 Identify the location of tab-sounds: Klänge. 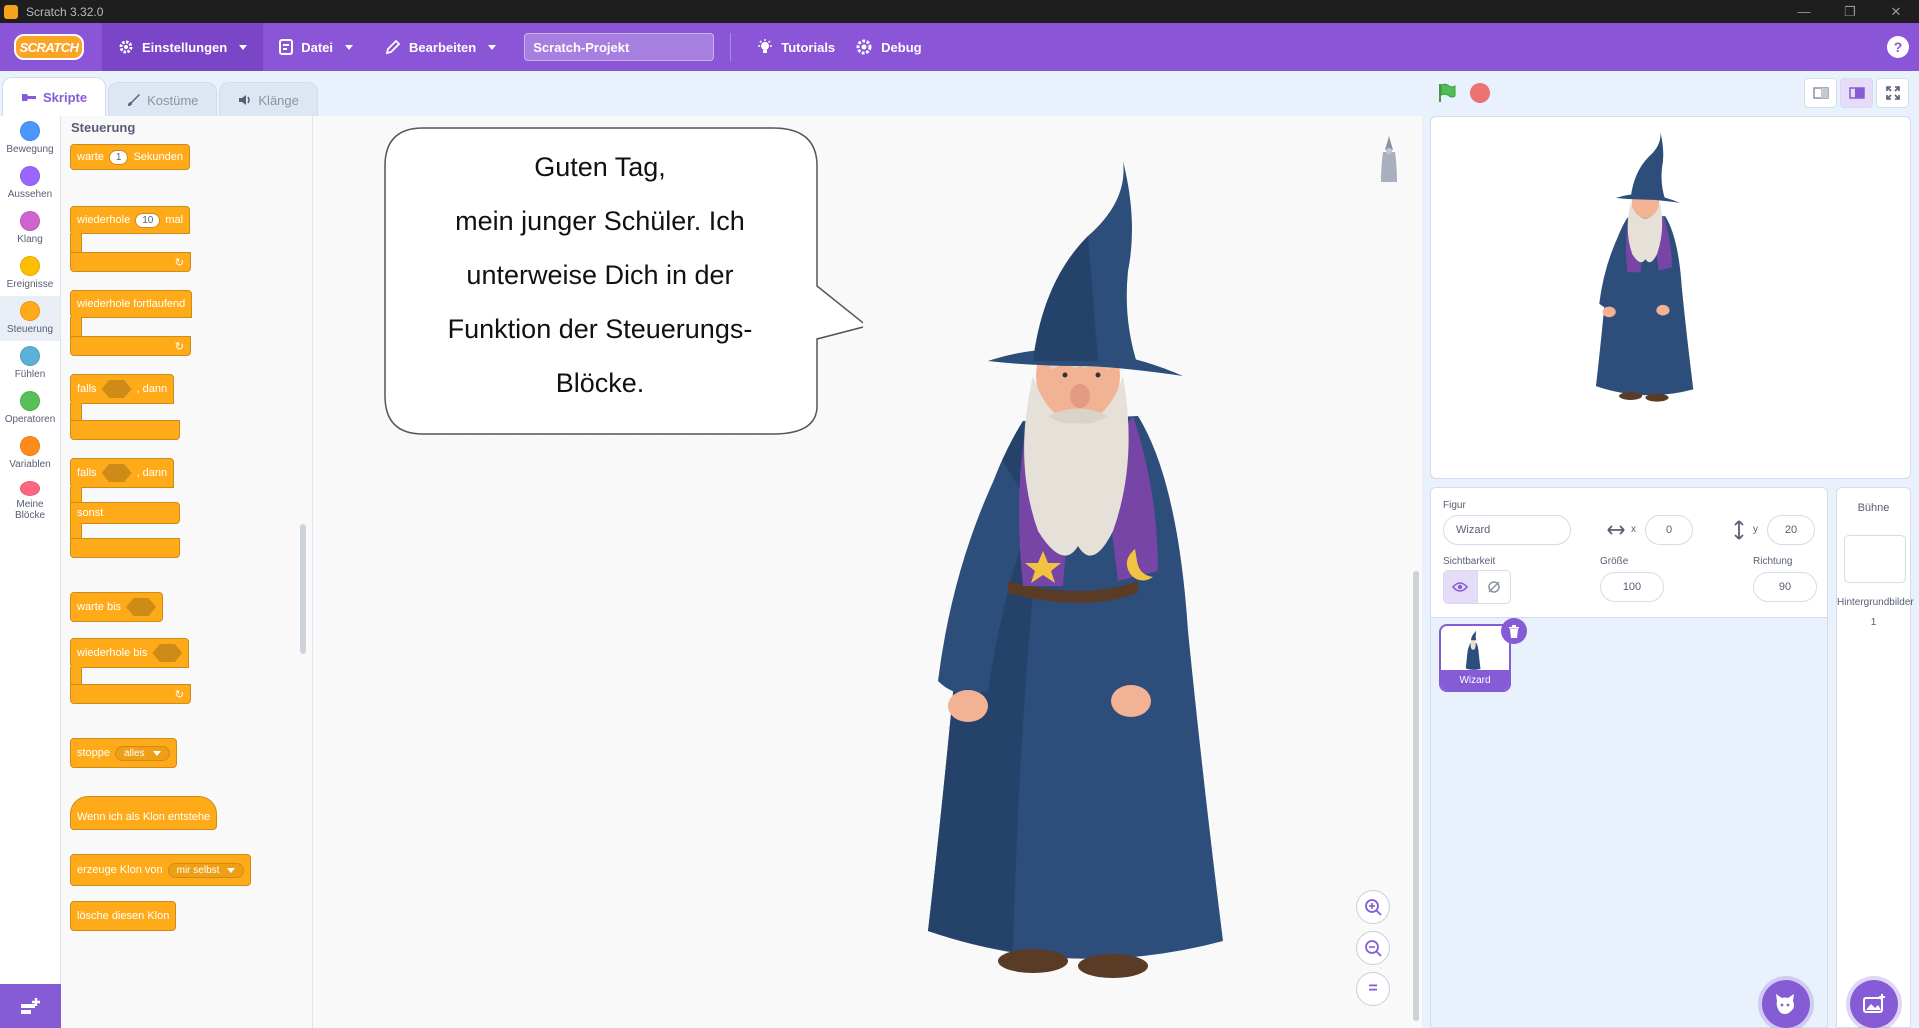
(268, 99).